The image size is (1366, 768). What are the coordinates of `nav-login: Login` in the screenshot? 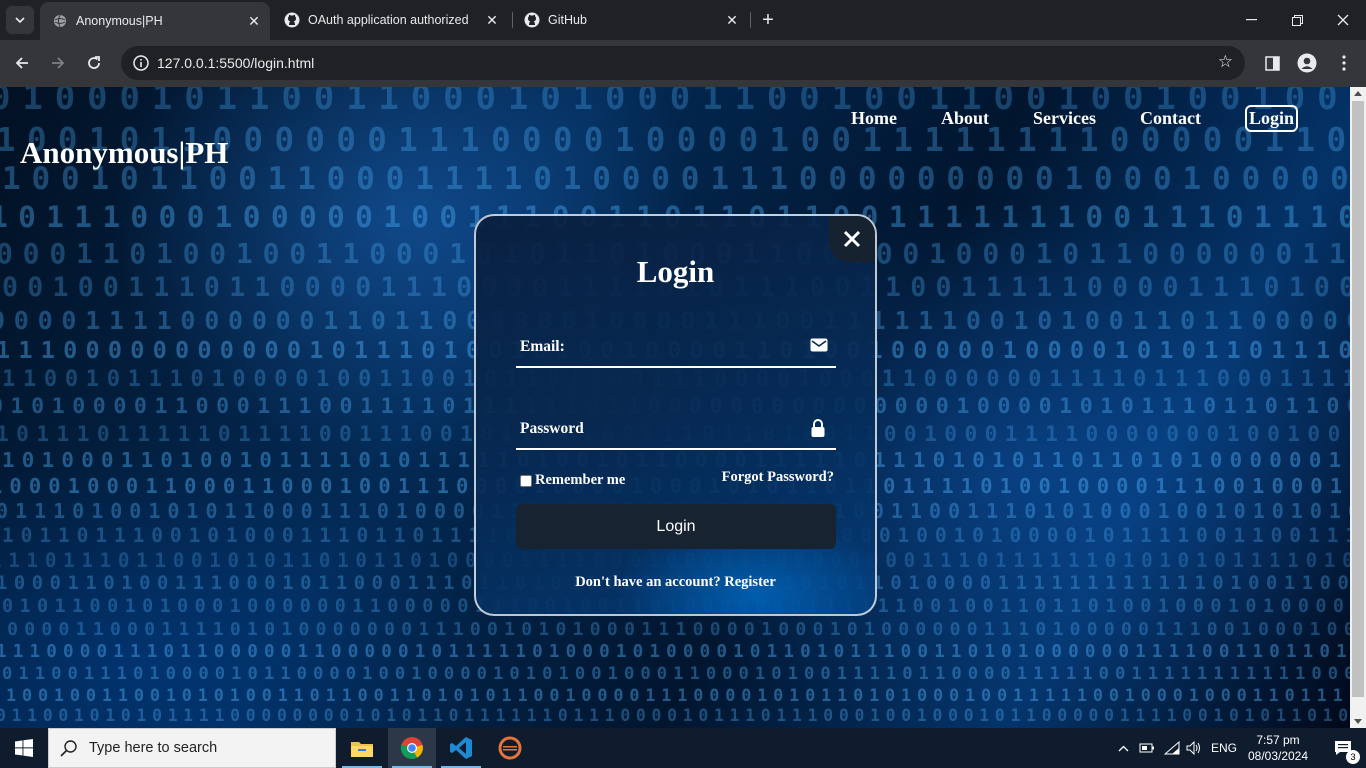 It's located at (1271, 118).